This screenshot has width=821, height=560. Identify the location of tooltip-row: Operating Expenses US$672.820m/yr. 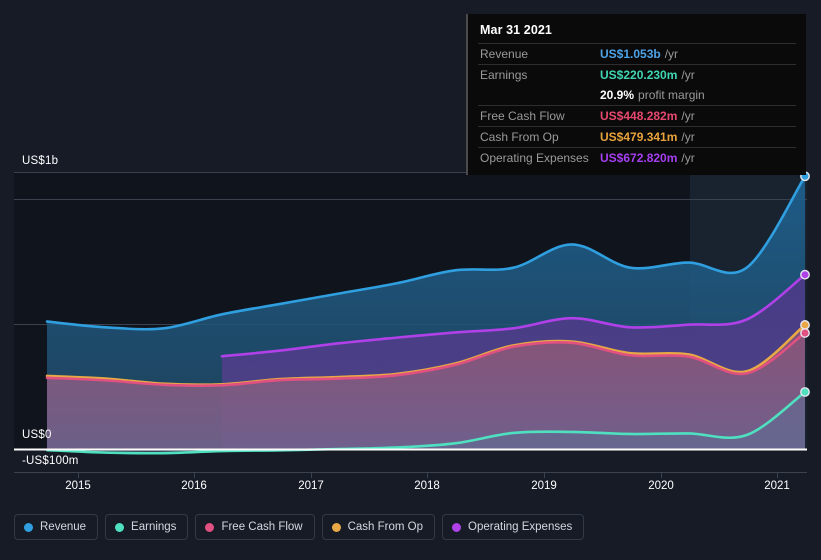
(637, 157).